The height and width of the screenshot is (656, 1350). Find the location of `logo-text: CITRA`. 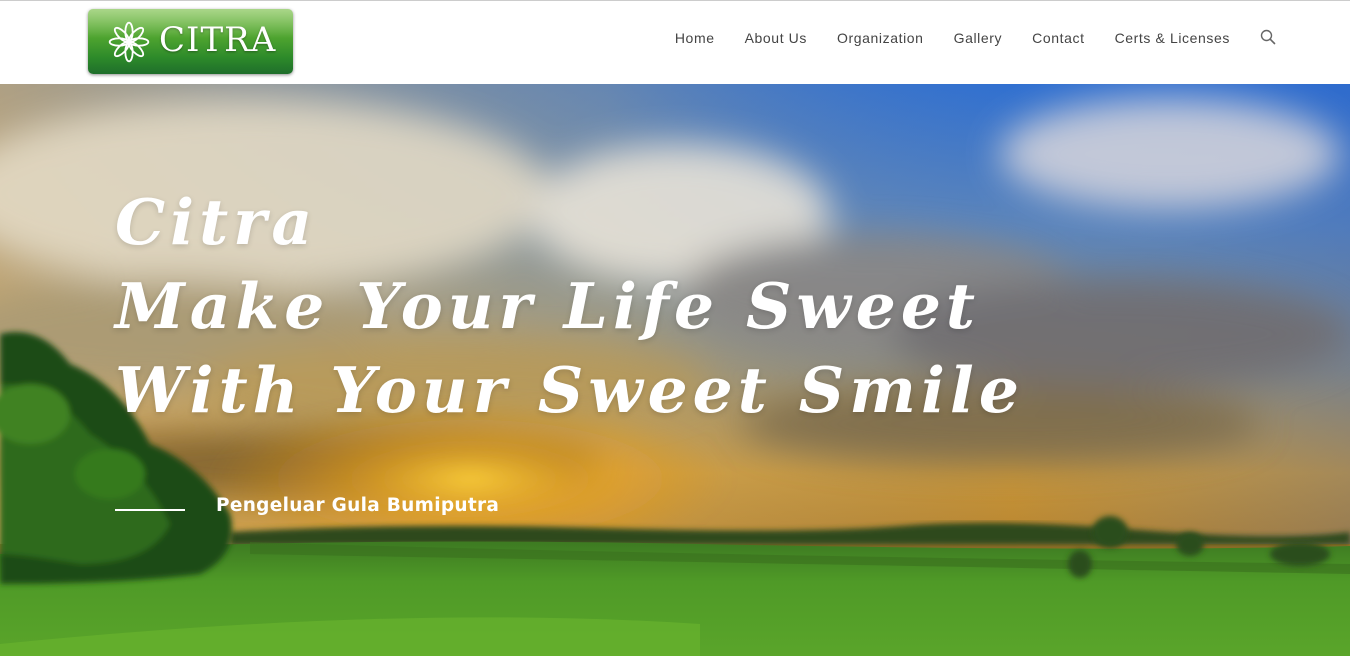

logo-text: CITRA is located at coordinates (218, 40).